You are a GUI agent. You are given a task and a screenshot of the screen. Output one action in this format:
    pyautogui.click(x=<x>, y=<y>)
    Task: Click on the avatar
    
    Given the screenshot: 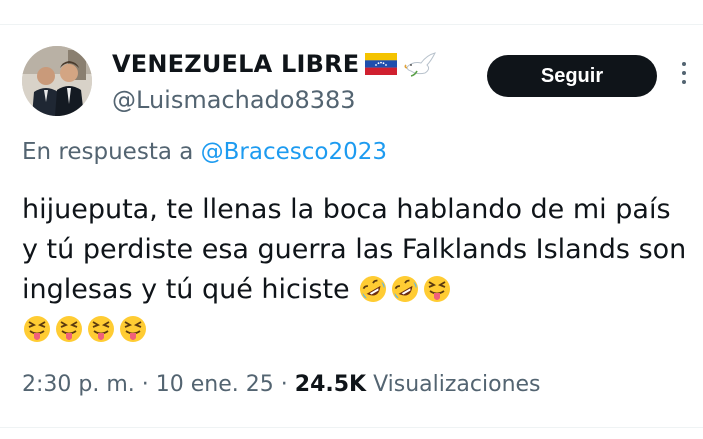 What is the action you would take?
    pyautogui.click(x=57, y=81)
    